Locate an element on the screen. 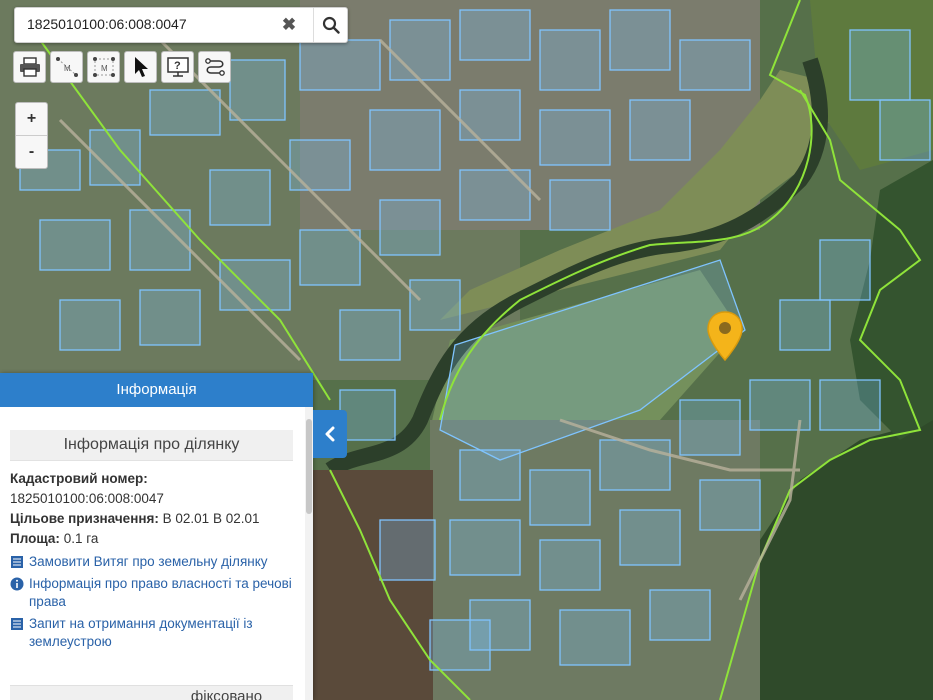 The height and width of the screenshot is (700, 933). measure-distance-icon: M is located at coordinates (66, 67).